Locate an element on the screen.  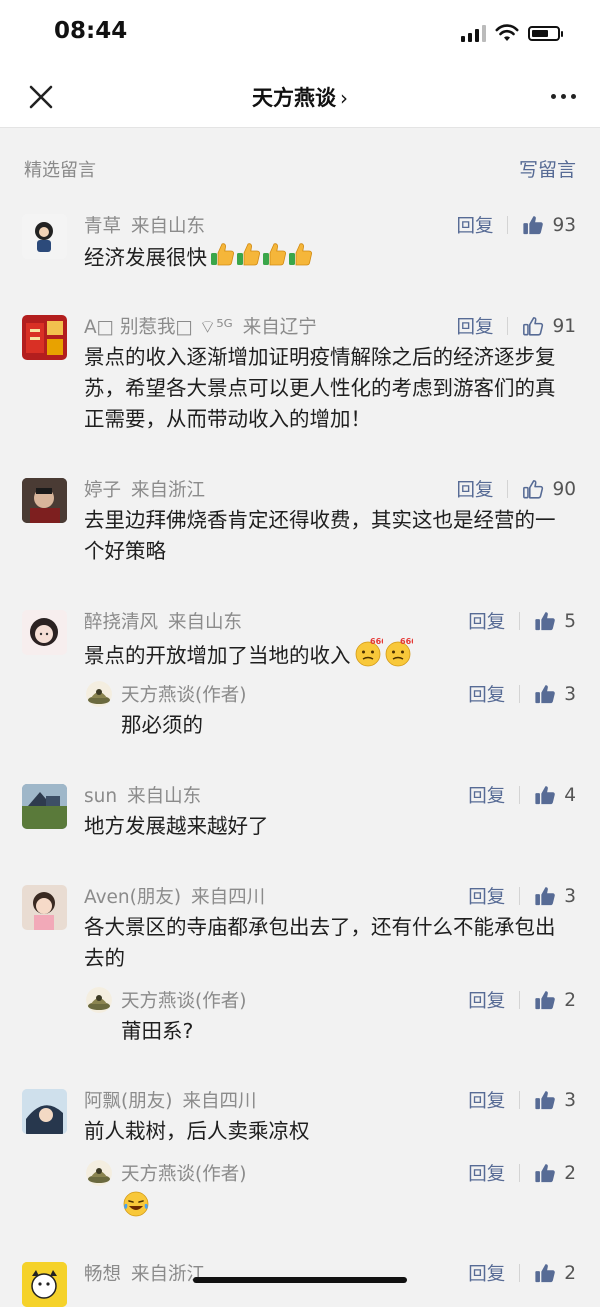
comment-author-line: sun 来自山东 is located at coordinates (142, 795).